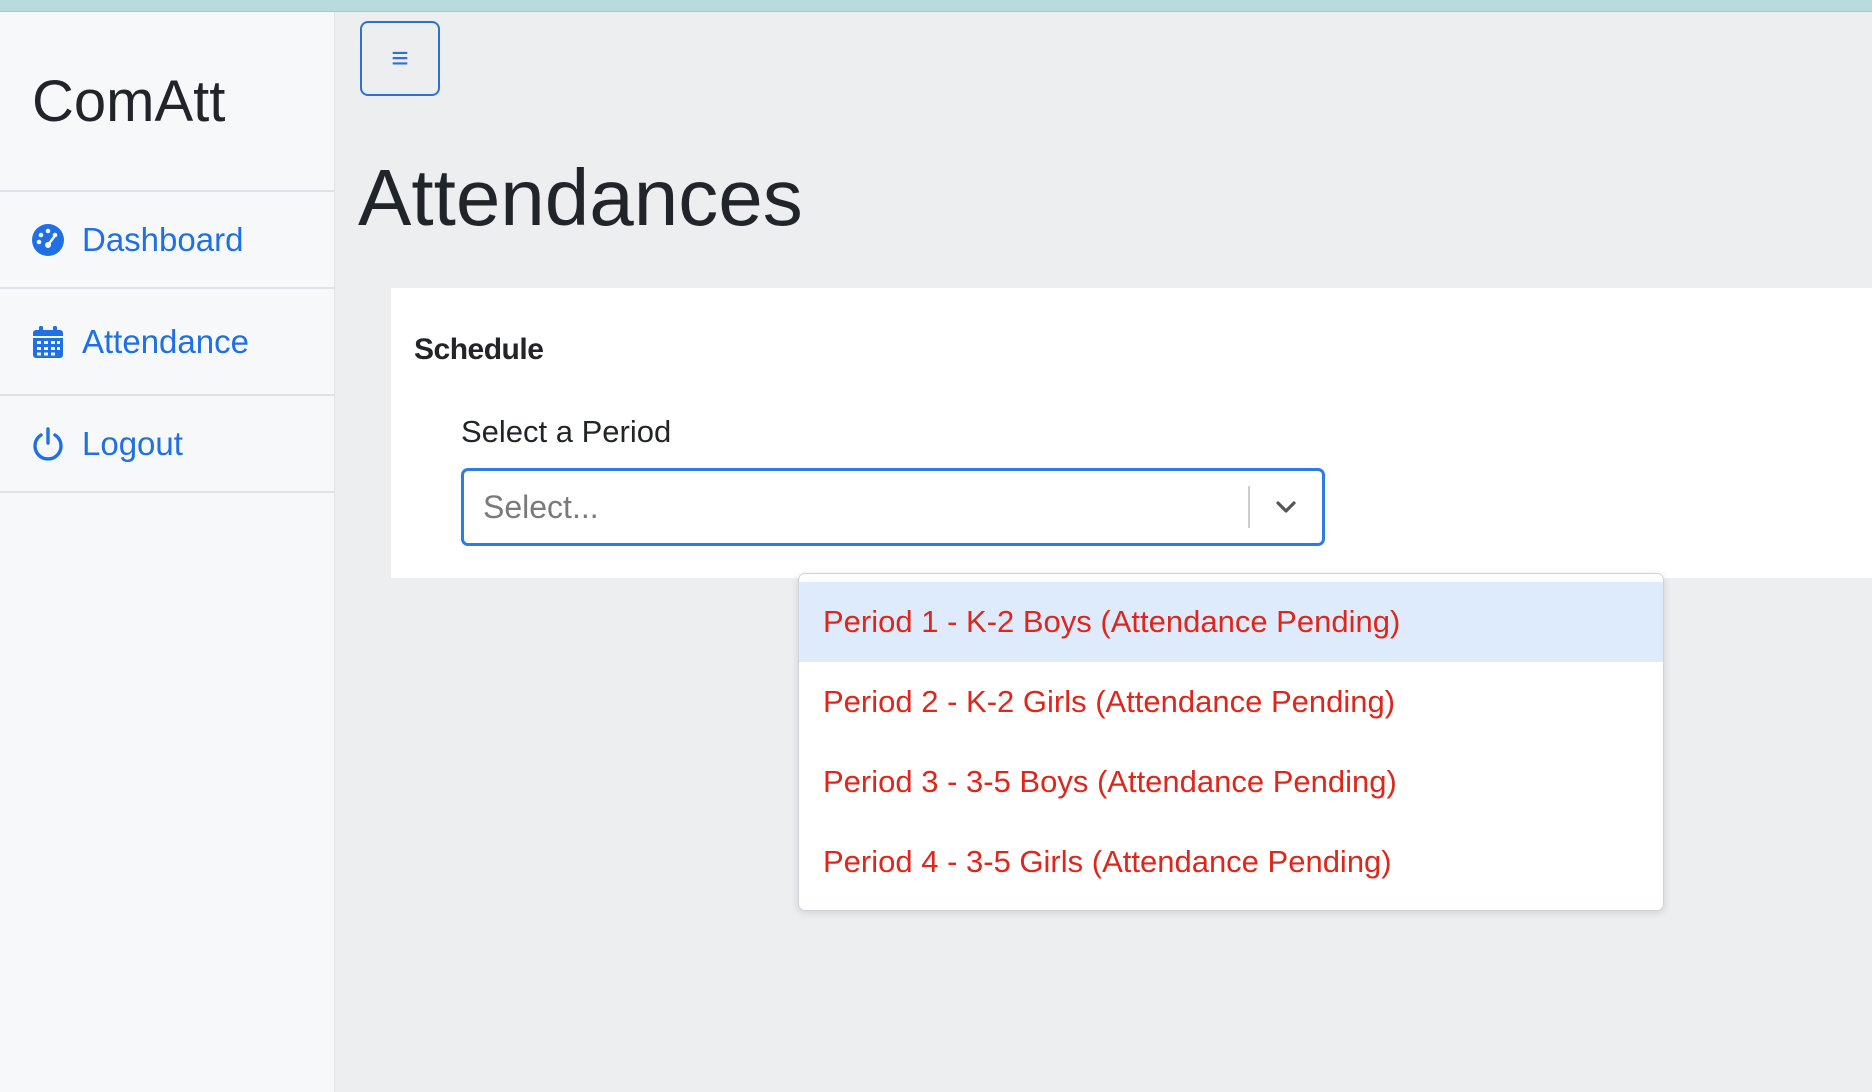 The height and width of the screenshot is (1092, 1872). I want to click on sidebar-item-label: Attendance, so click(165, 341).